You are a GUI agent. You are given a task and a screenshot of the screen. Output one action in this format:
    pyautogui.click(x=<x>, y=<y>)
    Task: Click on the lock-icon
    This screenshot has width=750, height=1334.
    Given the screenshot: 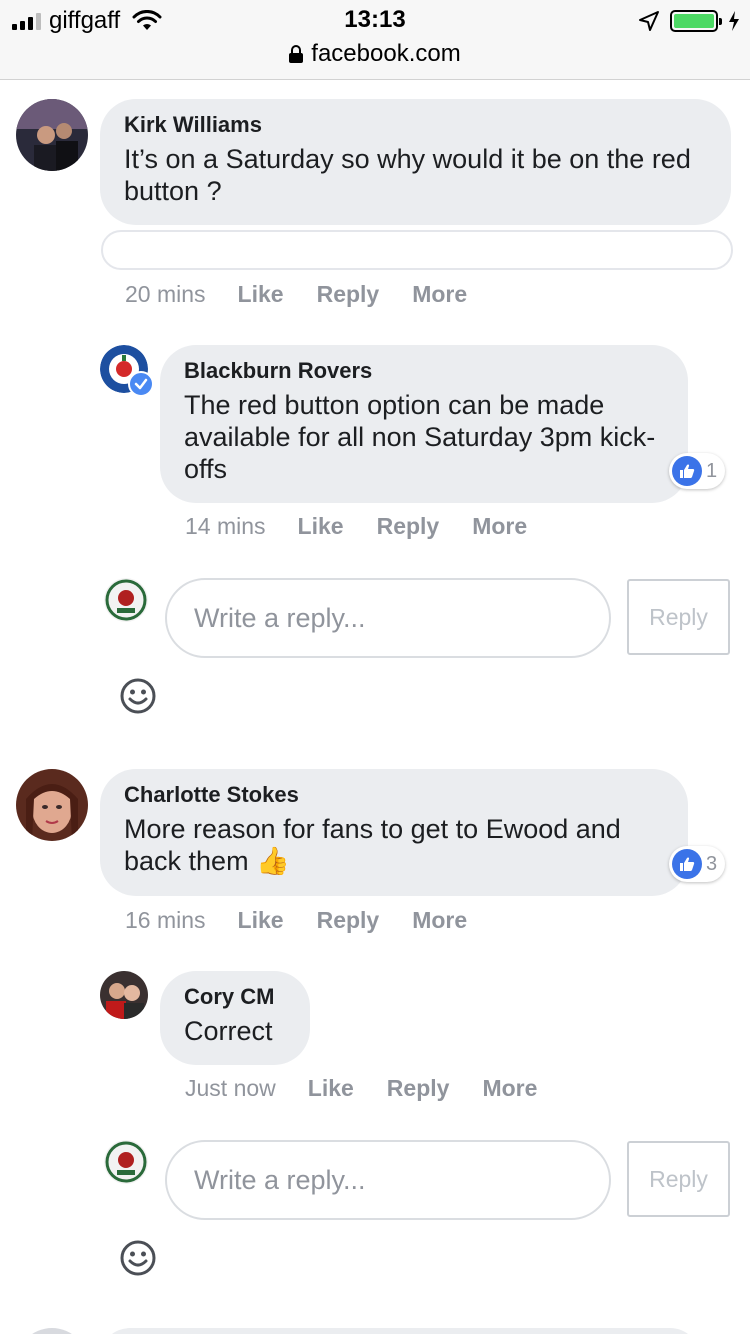 What is the action you would take?
    pyautogui.click(x=296, y=54)
    